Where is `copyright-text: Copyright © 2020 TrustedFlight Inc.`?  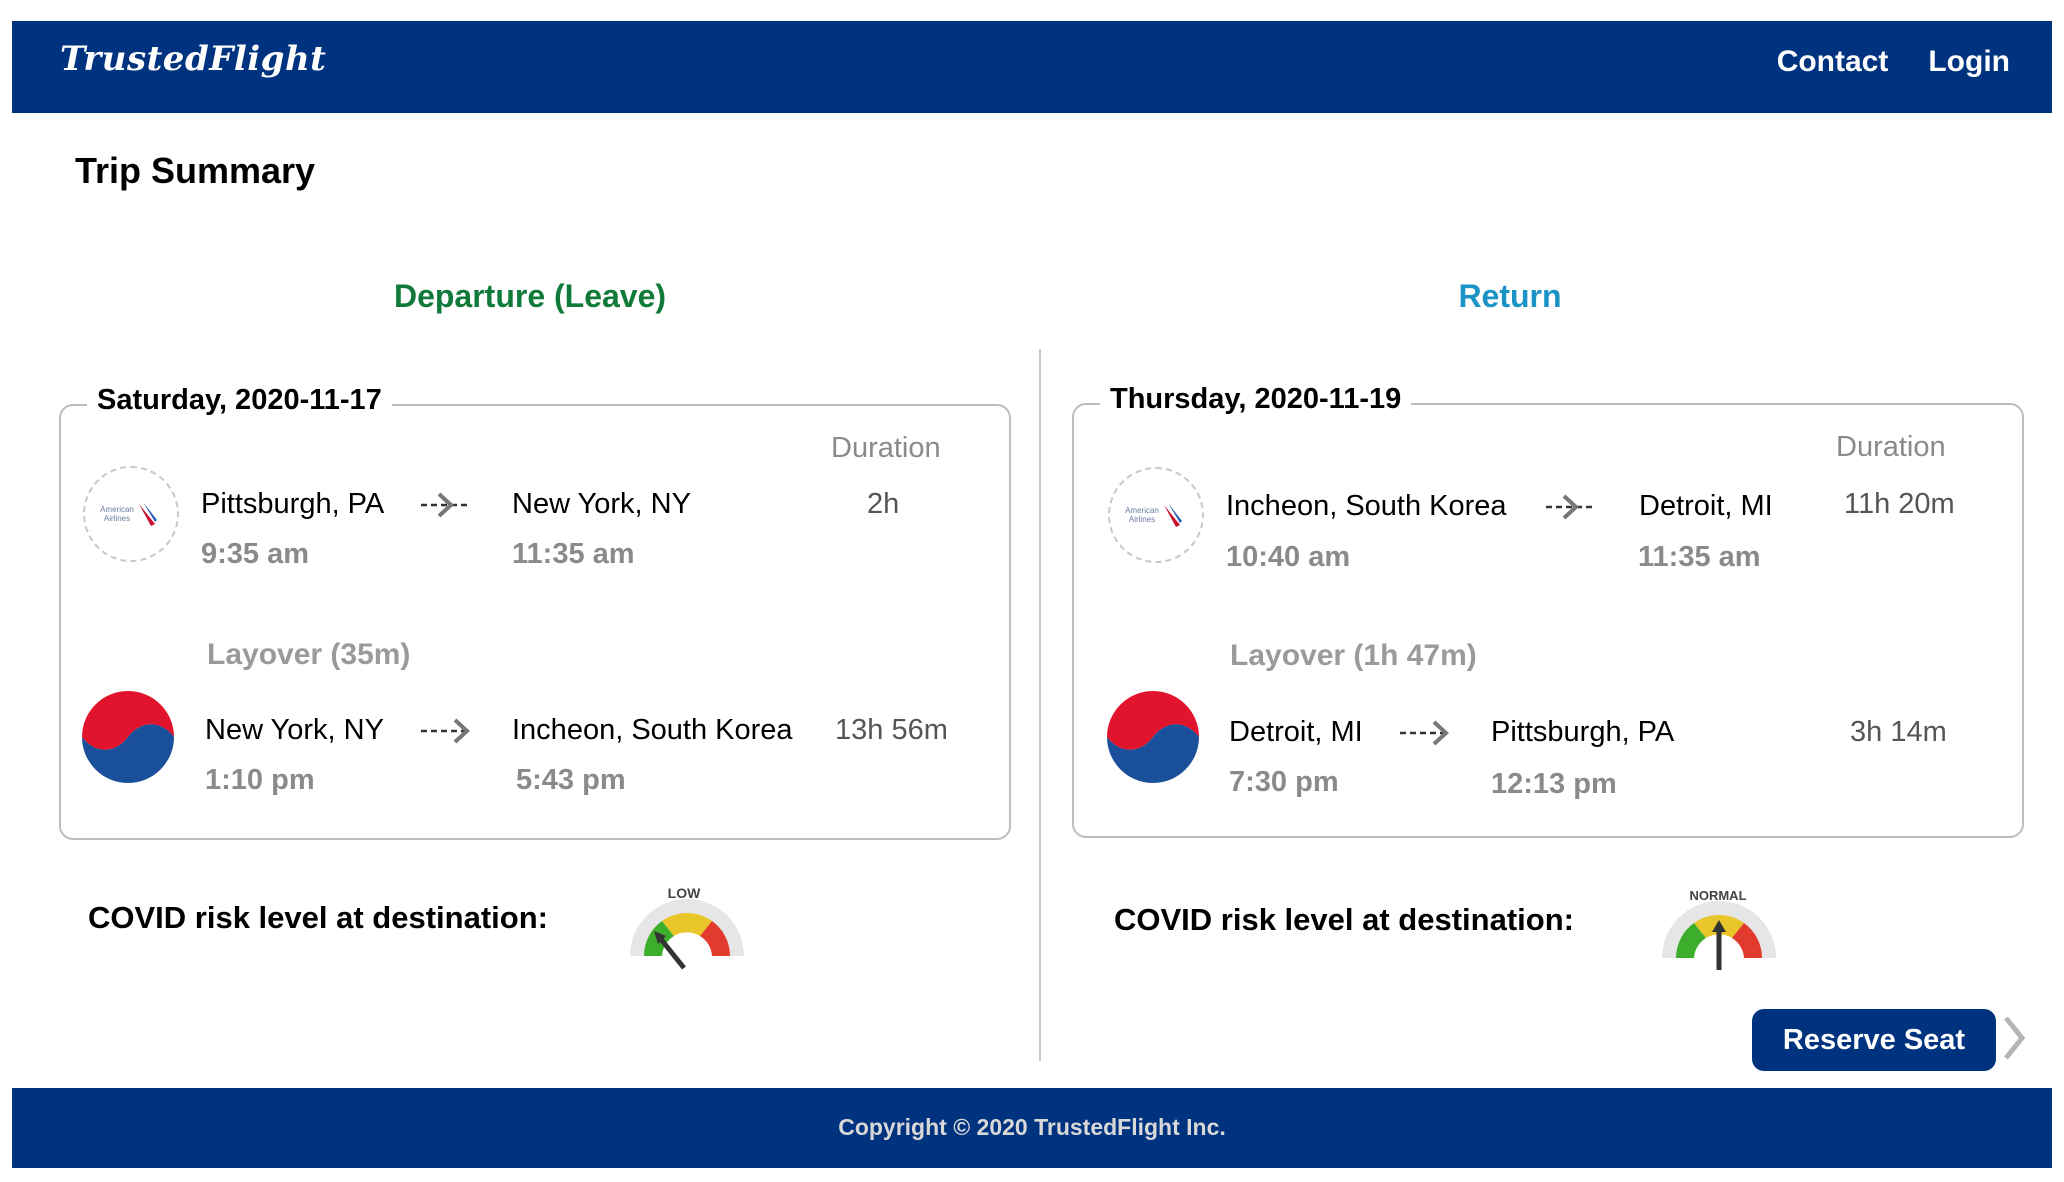 copyright-text: Copyright © 2020 TrustedFlight Inc. is located at coordinates (1032, 1127).